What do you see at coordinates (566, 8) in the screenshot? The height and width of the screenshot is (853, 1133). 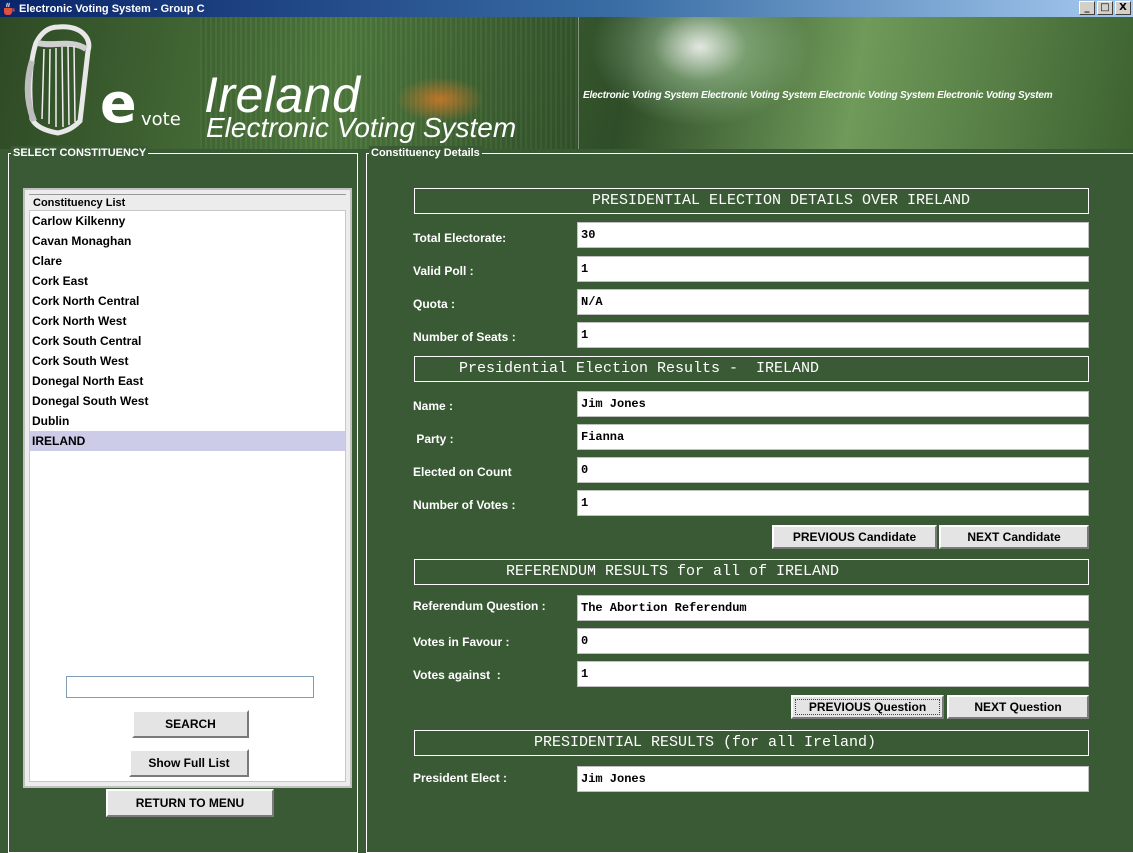 I see `title-bar: Electronic Voting System - Group C _ □ X` at bounding box center [566, 8].